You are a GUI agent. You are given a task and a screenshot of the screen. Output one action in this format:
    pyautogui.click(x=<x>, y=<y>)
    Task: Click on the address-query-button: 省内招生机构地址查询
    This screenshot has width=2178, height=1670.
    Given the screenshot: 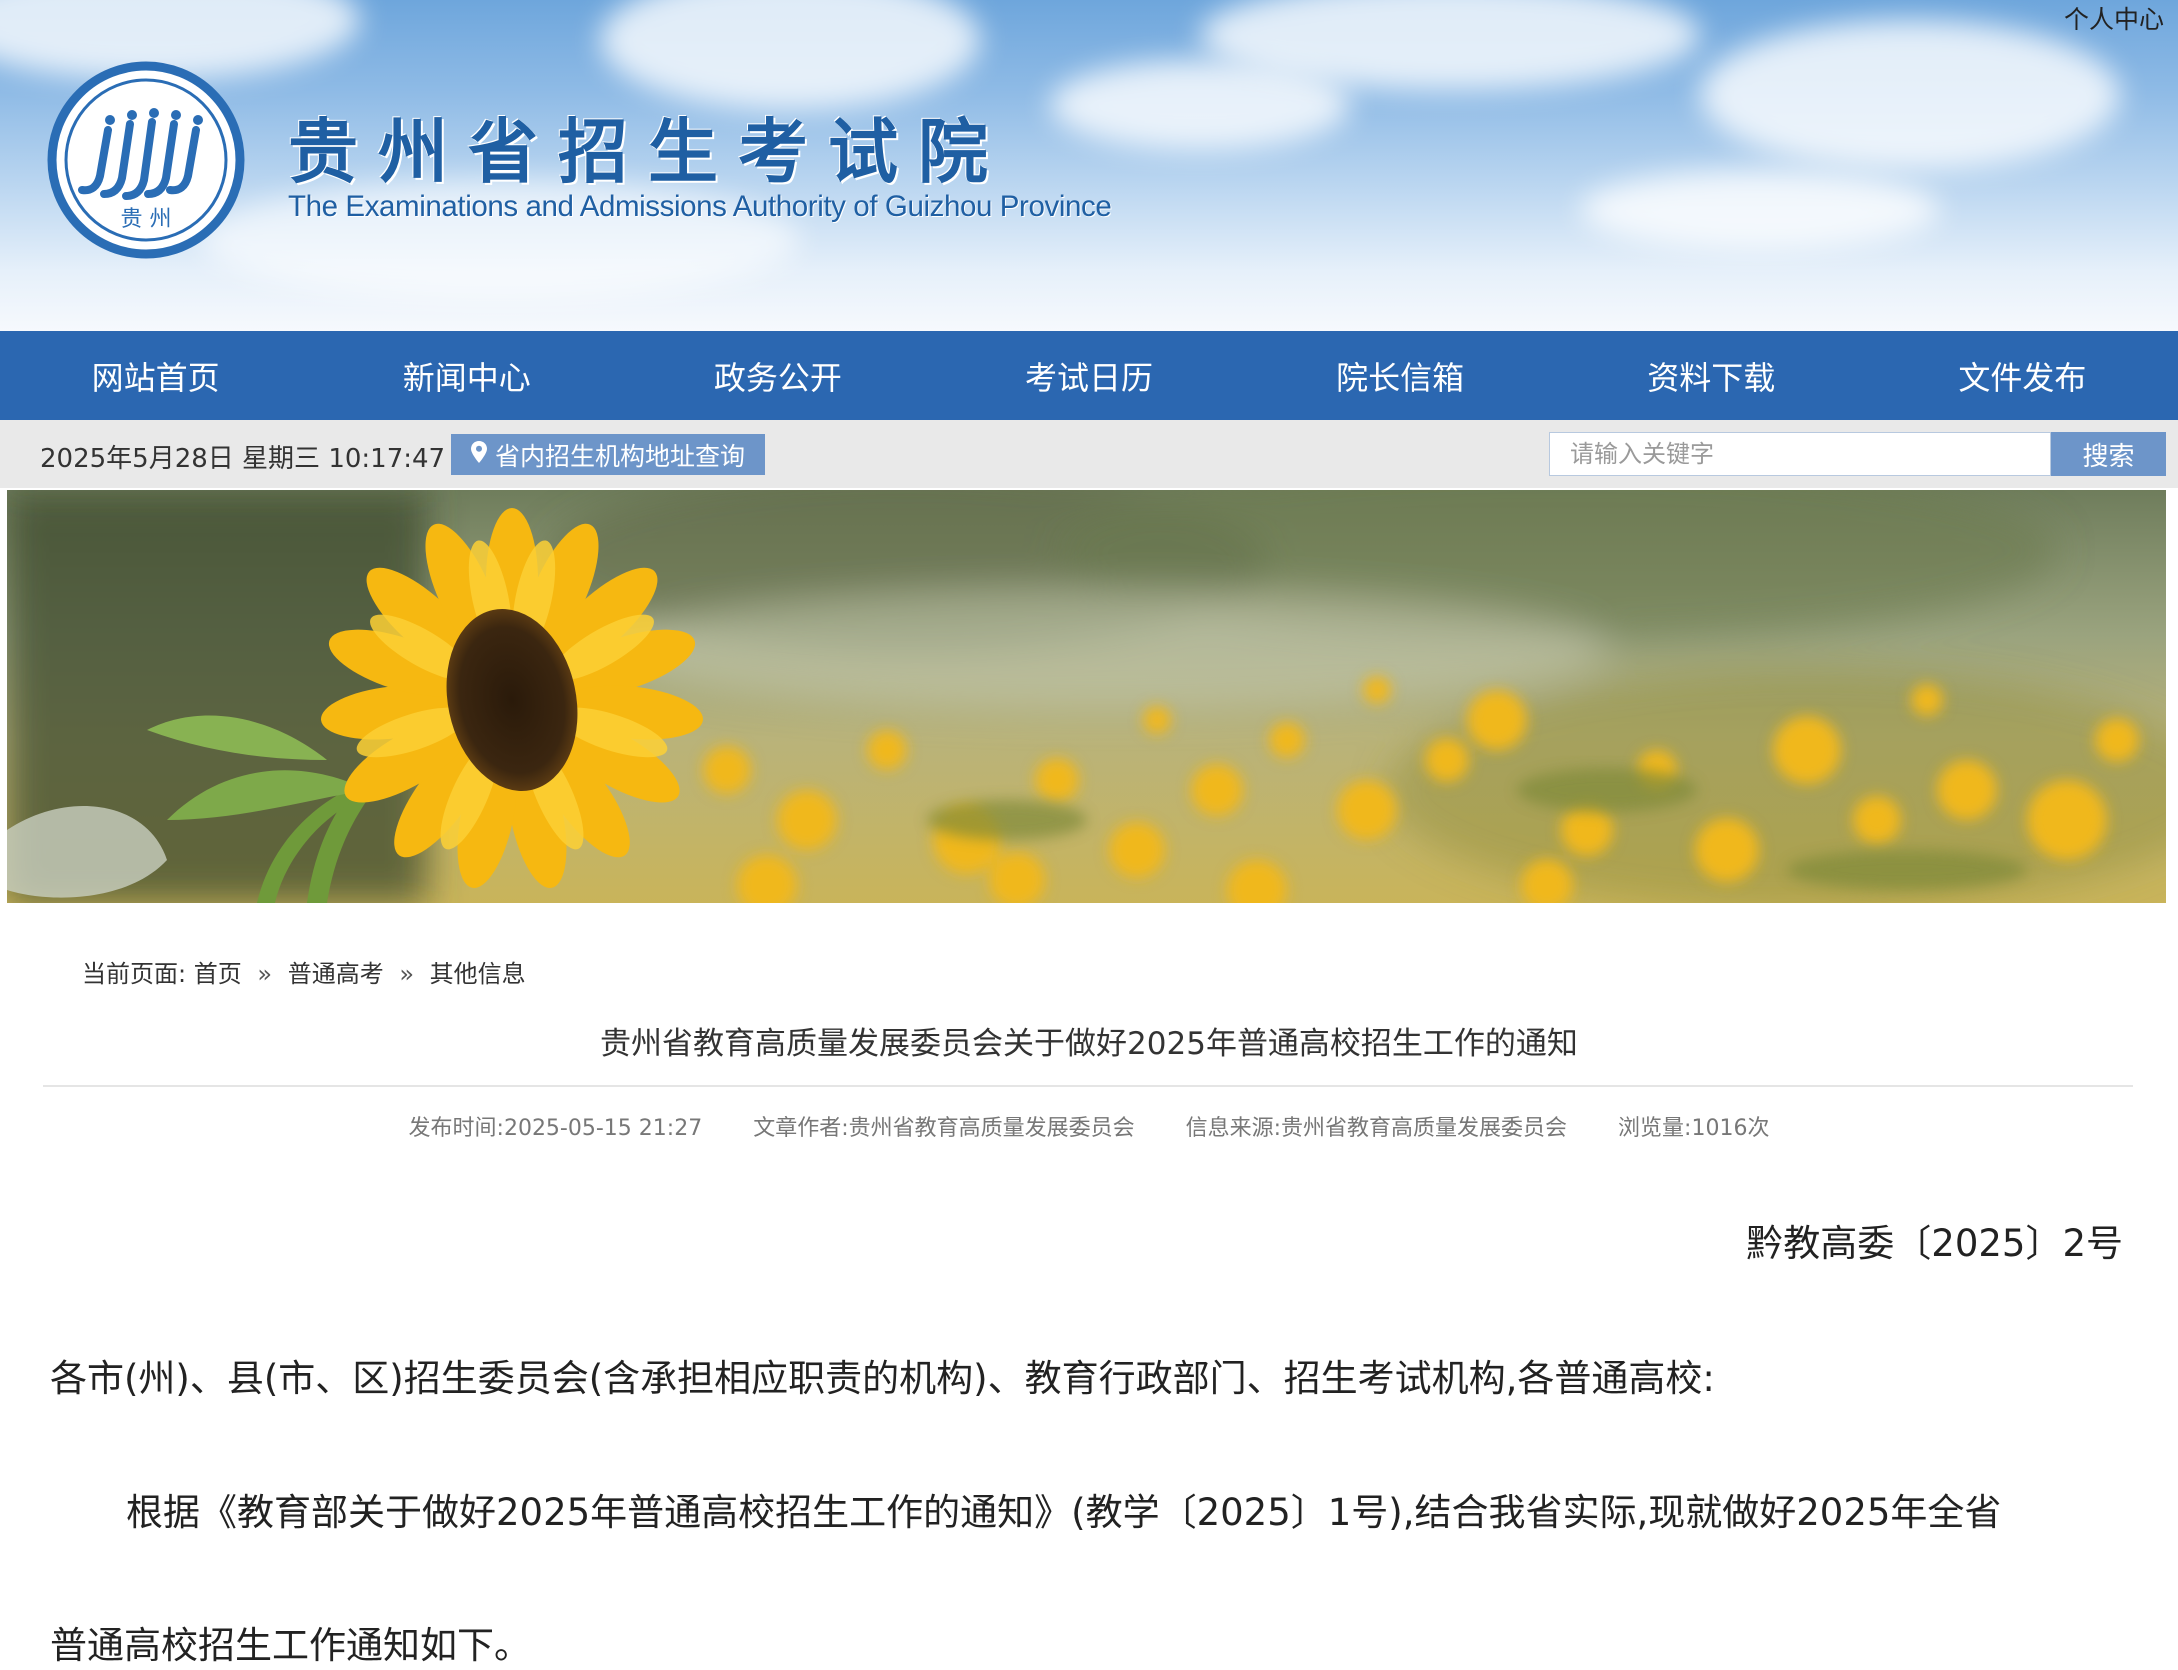 What is the action you would take?
    pyautogui.click(x=608, y=454)
    